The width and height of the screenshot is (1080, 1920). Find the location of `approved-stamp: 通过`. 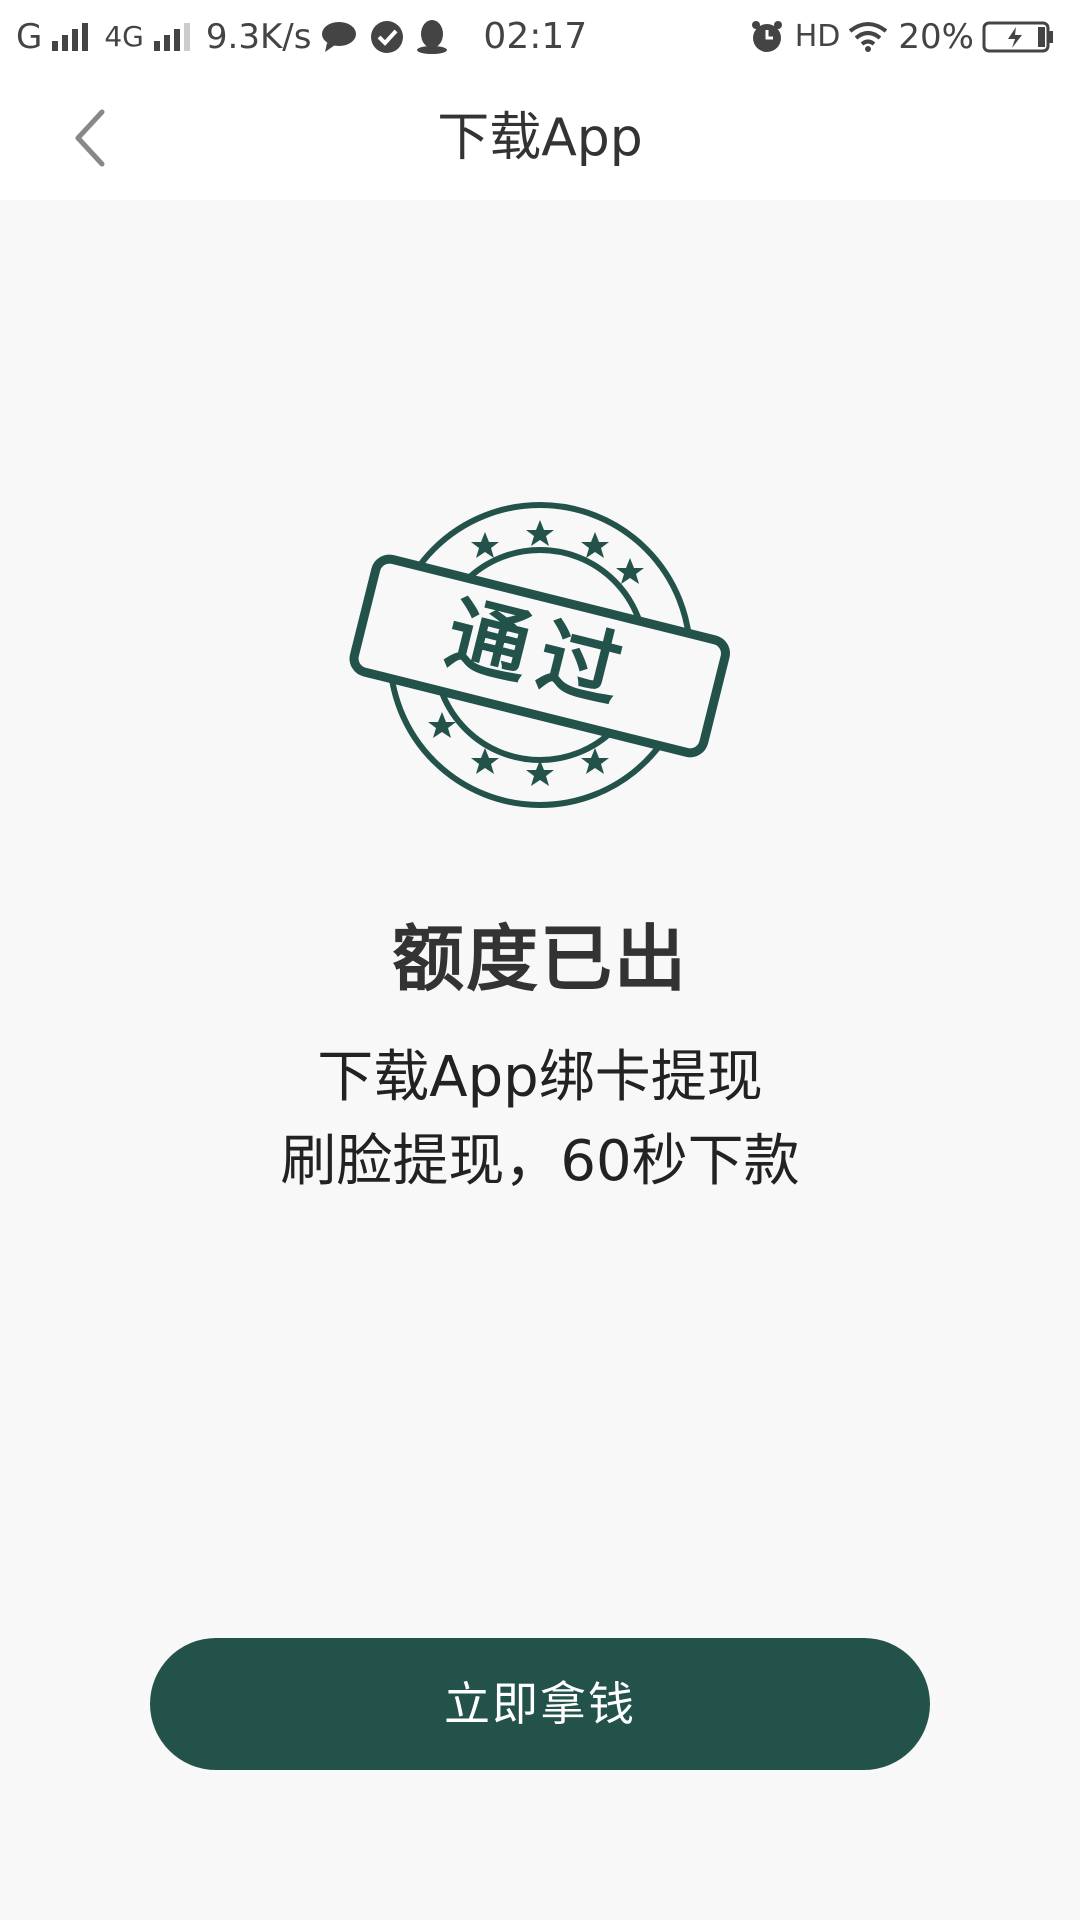

approved-stamp: 通过 is located at coordinates (540, 655).